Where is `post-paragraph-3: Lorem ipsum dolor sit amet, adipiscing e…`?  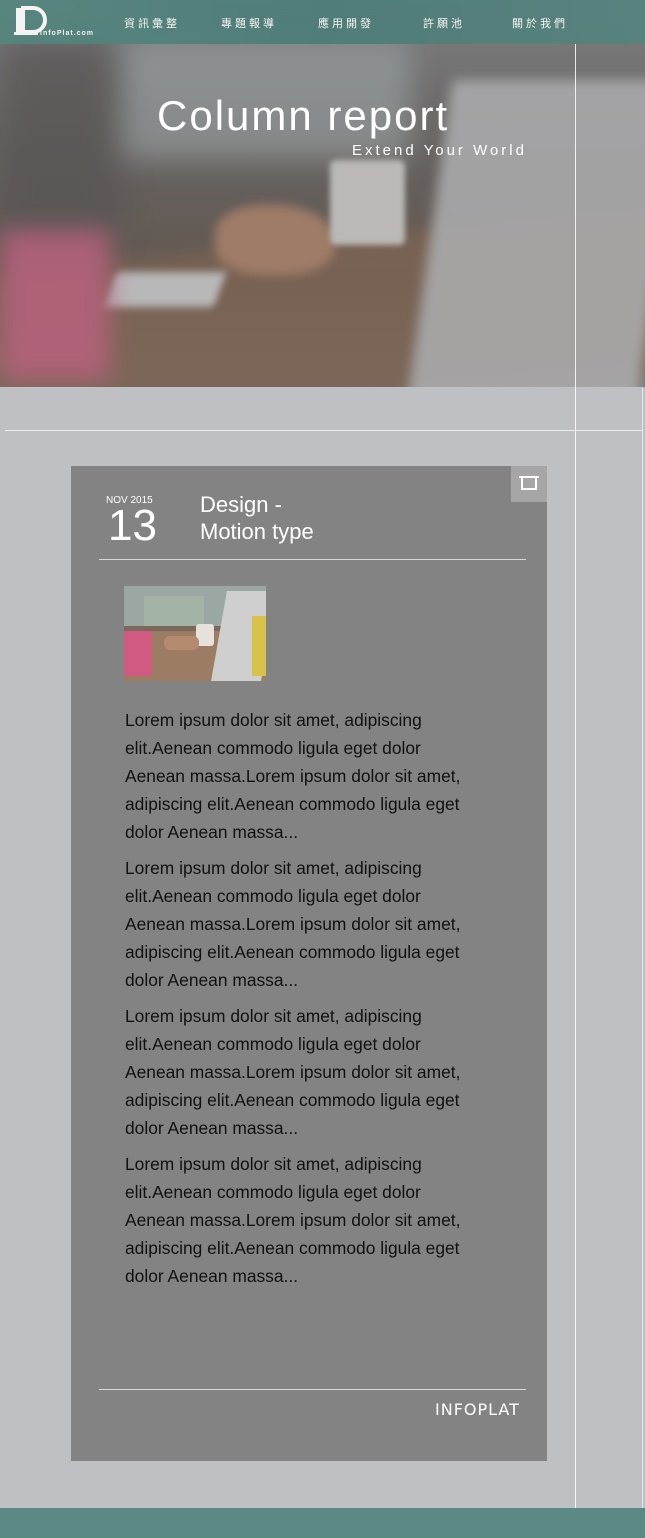 post-paragraph-3: Lorem ipsum dolor sit amet, adipiscing e… is located at coordinates (293, 1072).